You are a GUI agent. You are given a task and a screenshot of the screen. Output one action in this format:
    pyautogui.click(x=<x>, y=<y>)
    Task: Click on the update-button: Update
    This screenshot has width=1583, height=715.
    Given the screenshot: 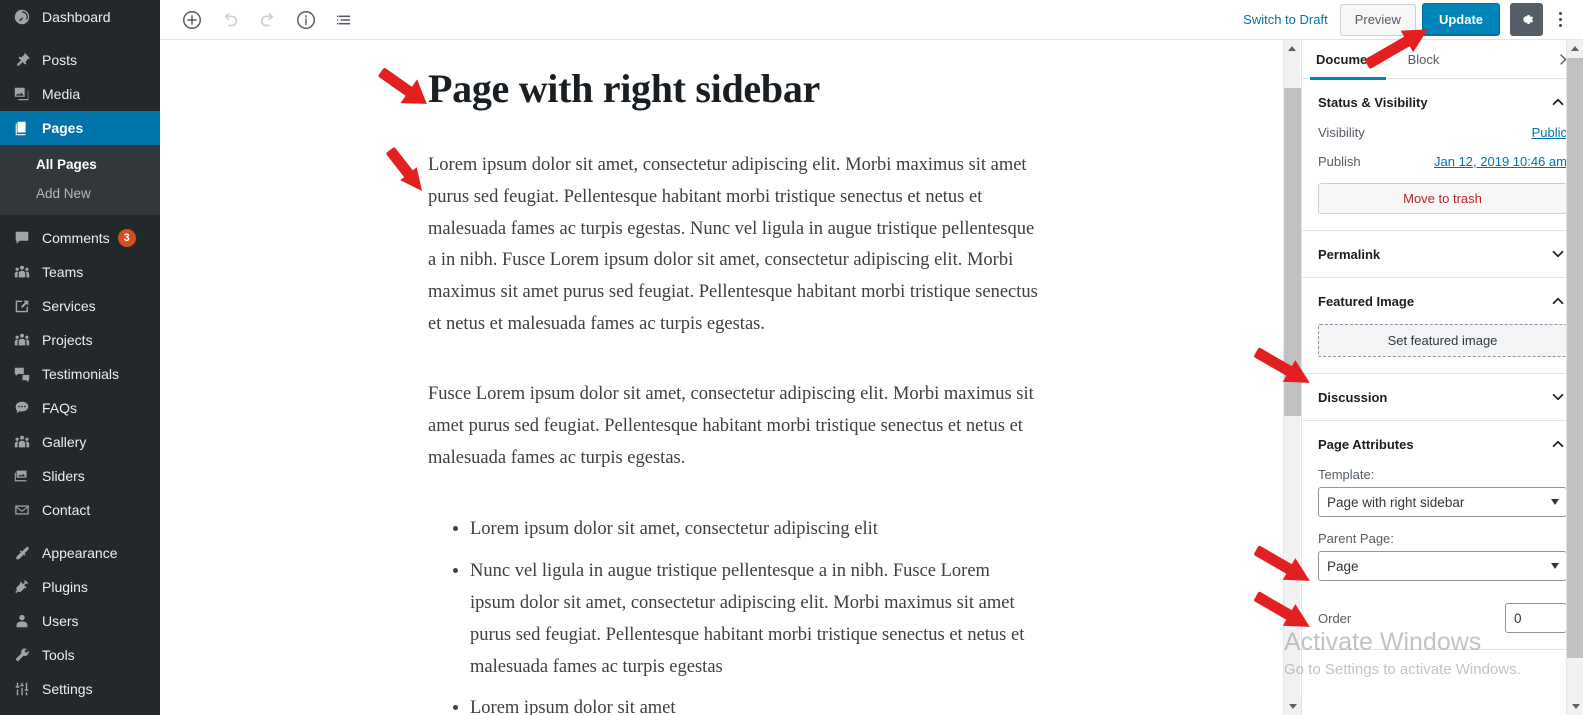 What is the action you would take?
    pyautogui.click(x=1460, y=19)
    